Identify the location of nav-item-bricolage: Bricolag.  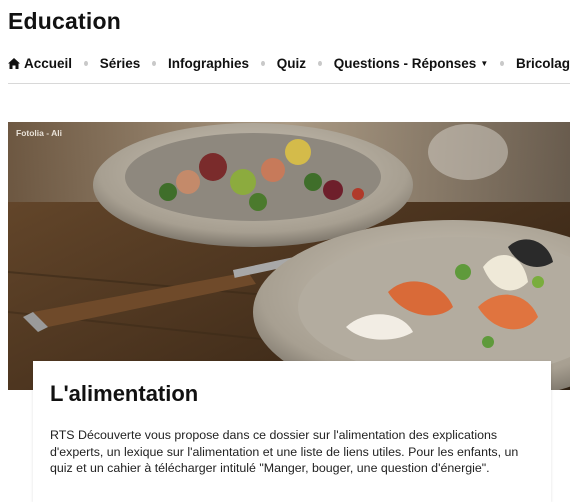
(543, 63).